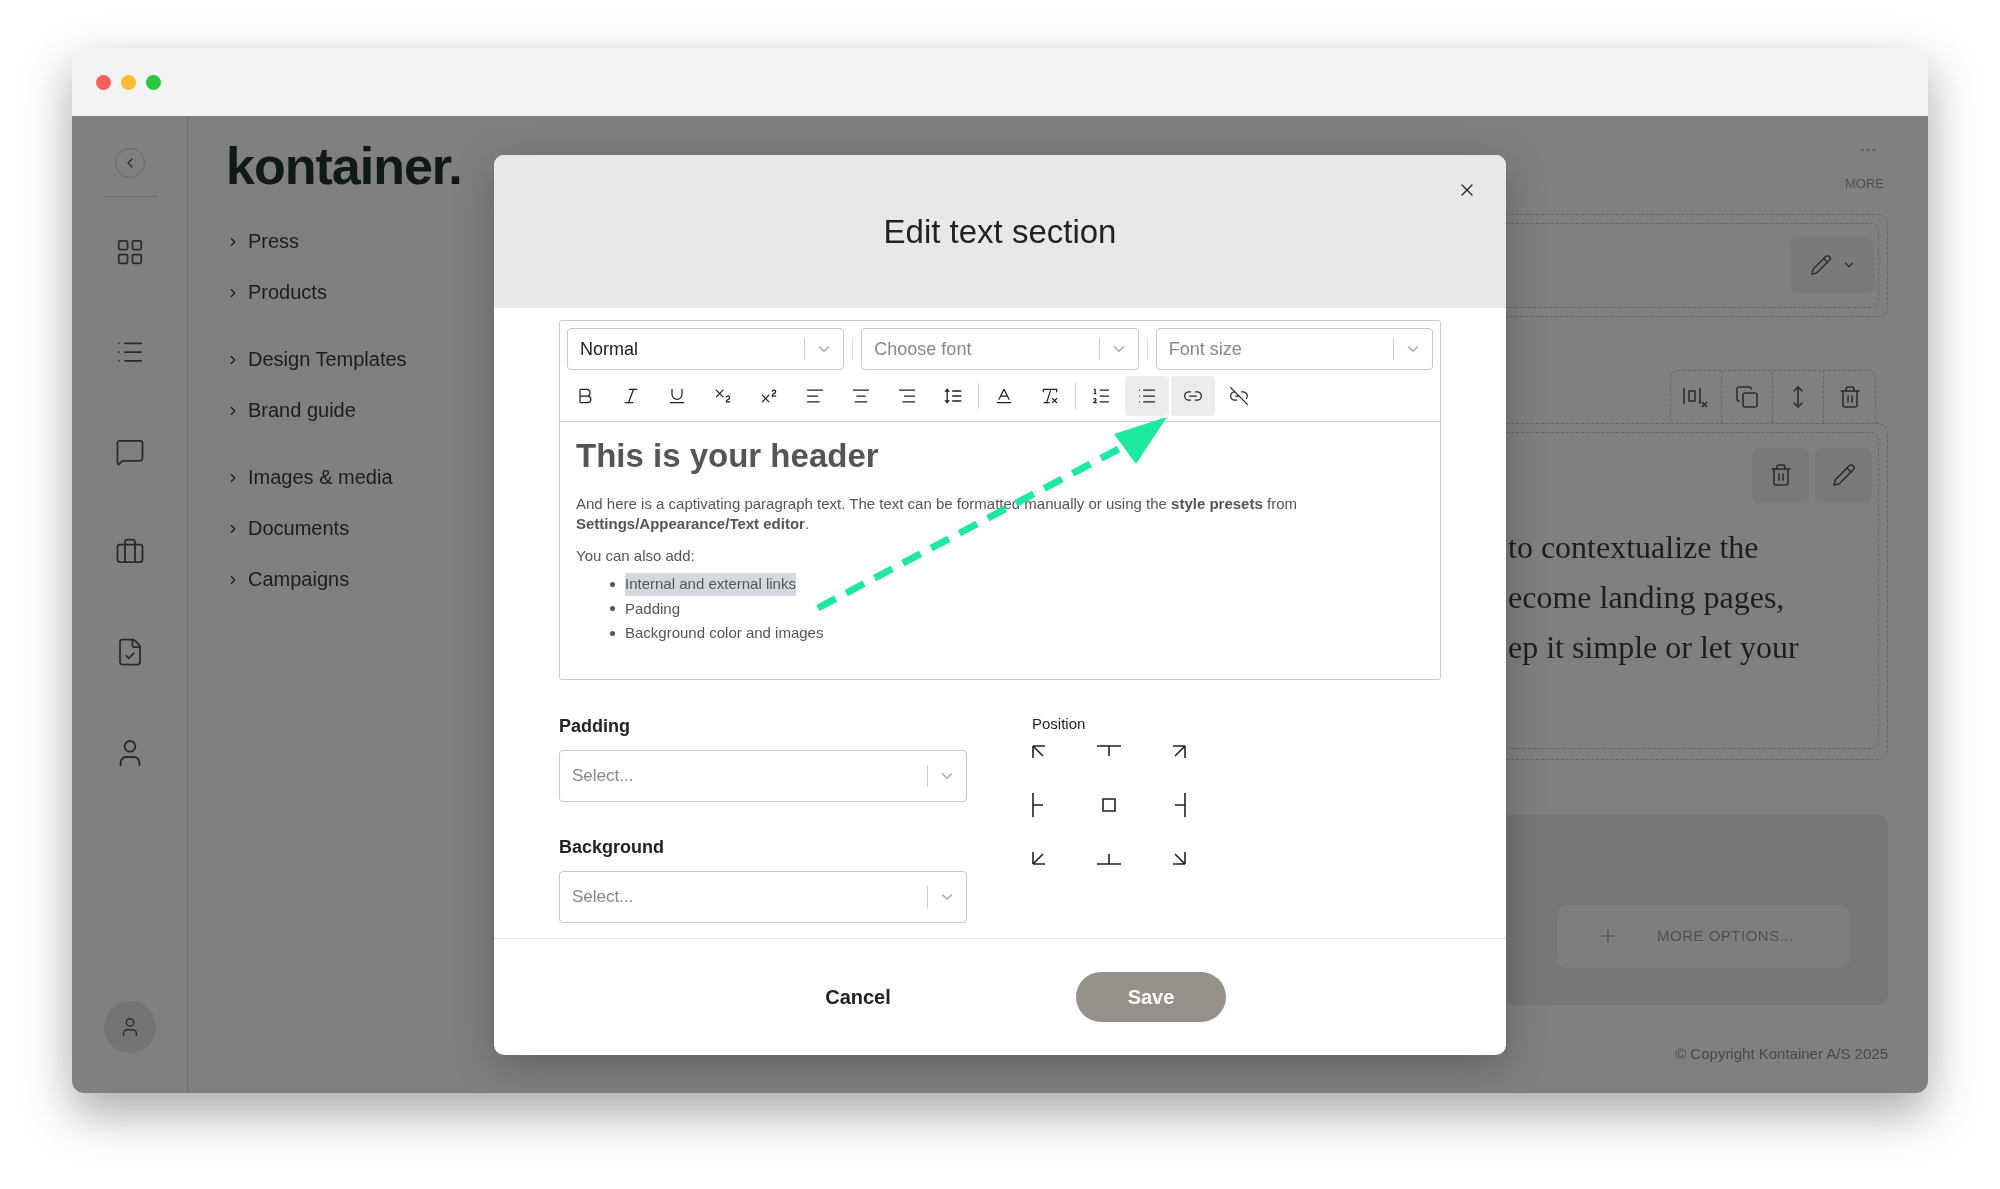 The image size is (2000, 1189). I want to click on select-field: Normal, so click(706, 349).